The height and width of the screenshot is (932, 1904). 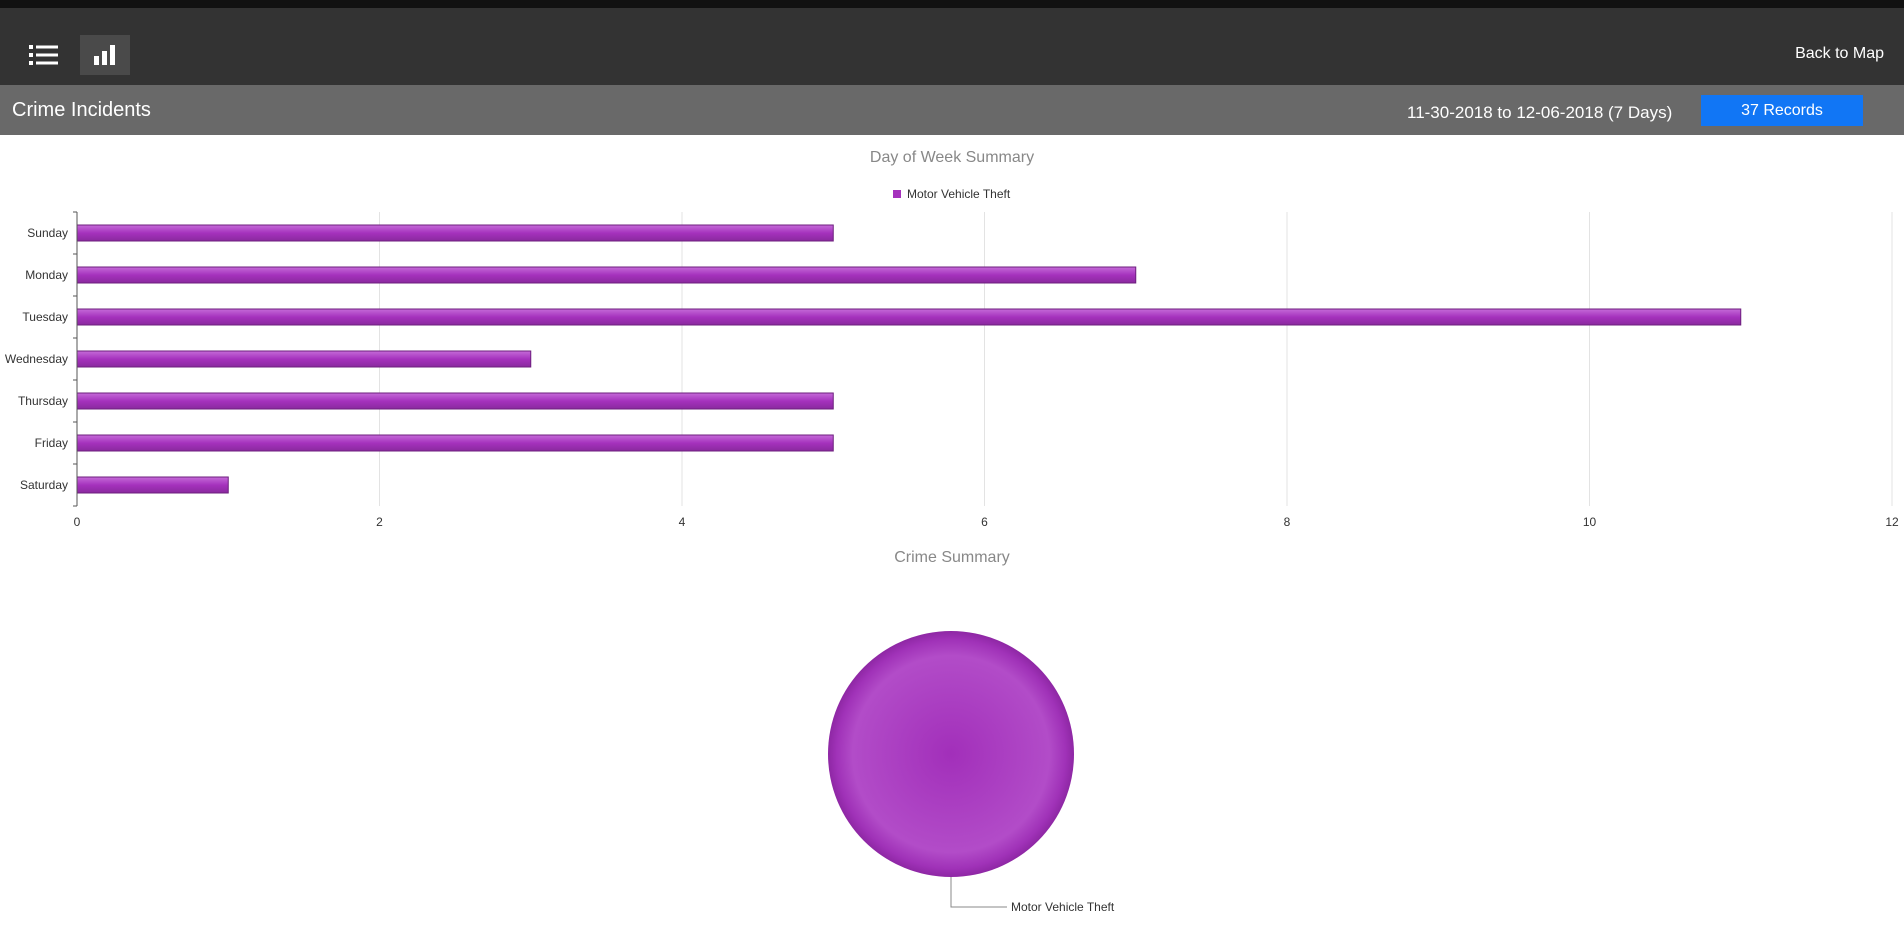 I want to click on date-range: 11-30-2018 to 12-06-2018 (7 Days), so click(x=1540, y=112).